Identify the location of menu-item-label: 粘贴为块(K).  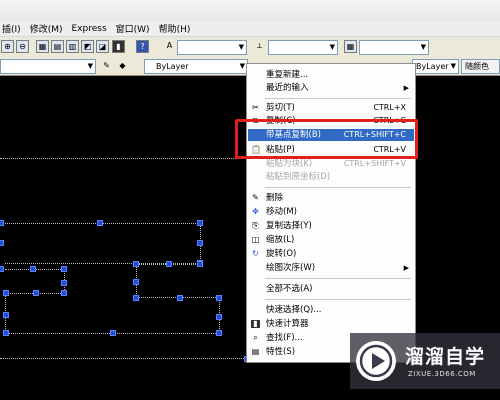
(289, 164).